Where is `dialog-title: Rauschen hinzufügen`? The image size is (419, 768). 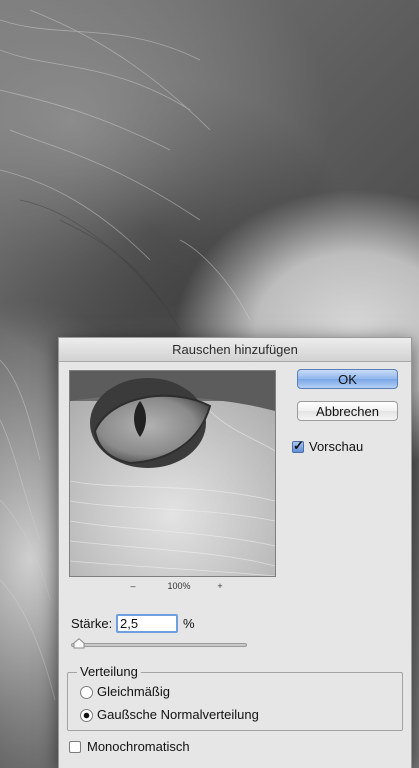 dialog-title: Rauschen hinzufügen is located at coordinates (235, 350).